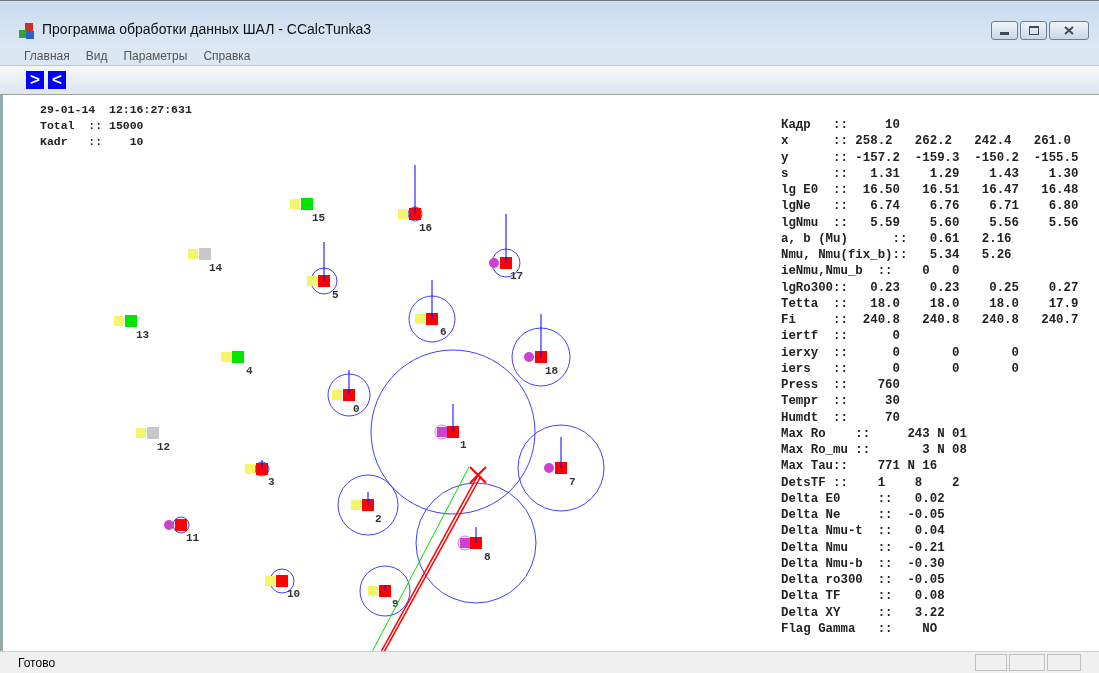 Image resolution: width=1099 pixels, height=673 pixels. Describe the element at coordinates (35, 80) in the screenshot. I see `toolbar-button: >` at that location.